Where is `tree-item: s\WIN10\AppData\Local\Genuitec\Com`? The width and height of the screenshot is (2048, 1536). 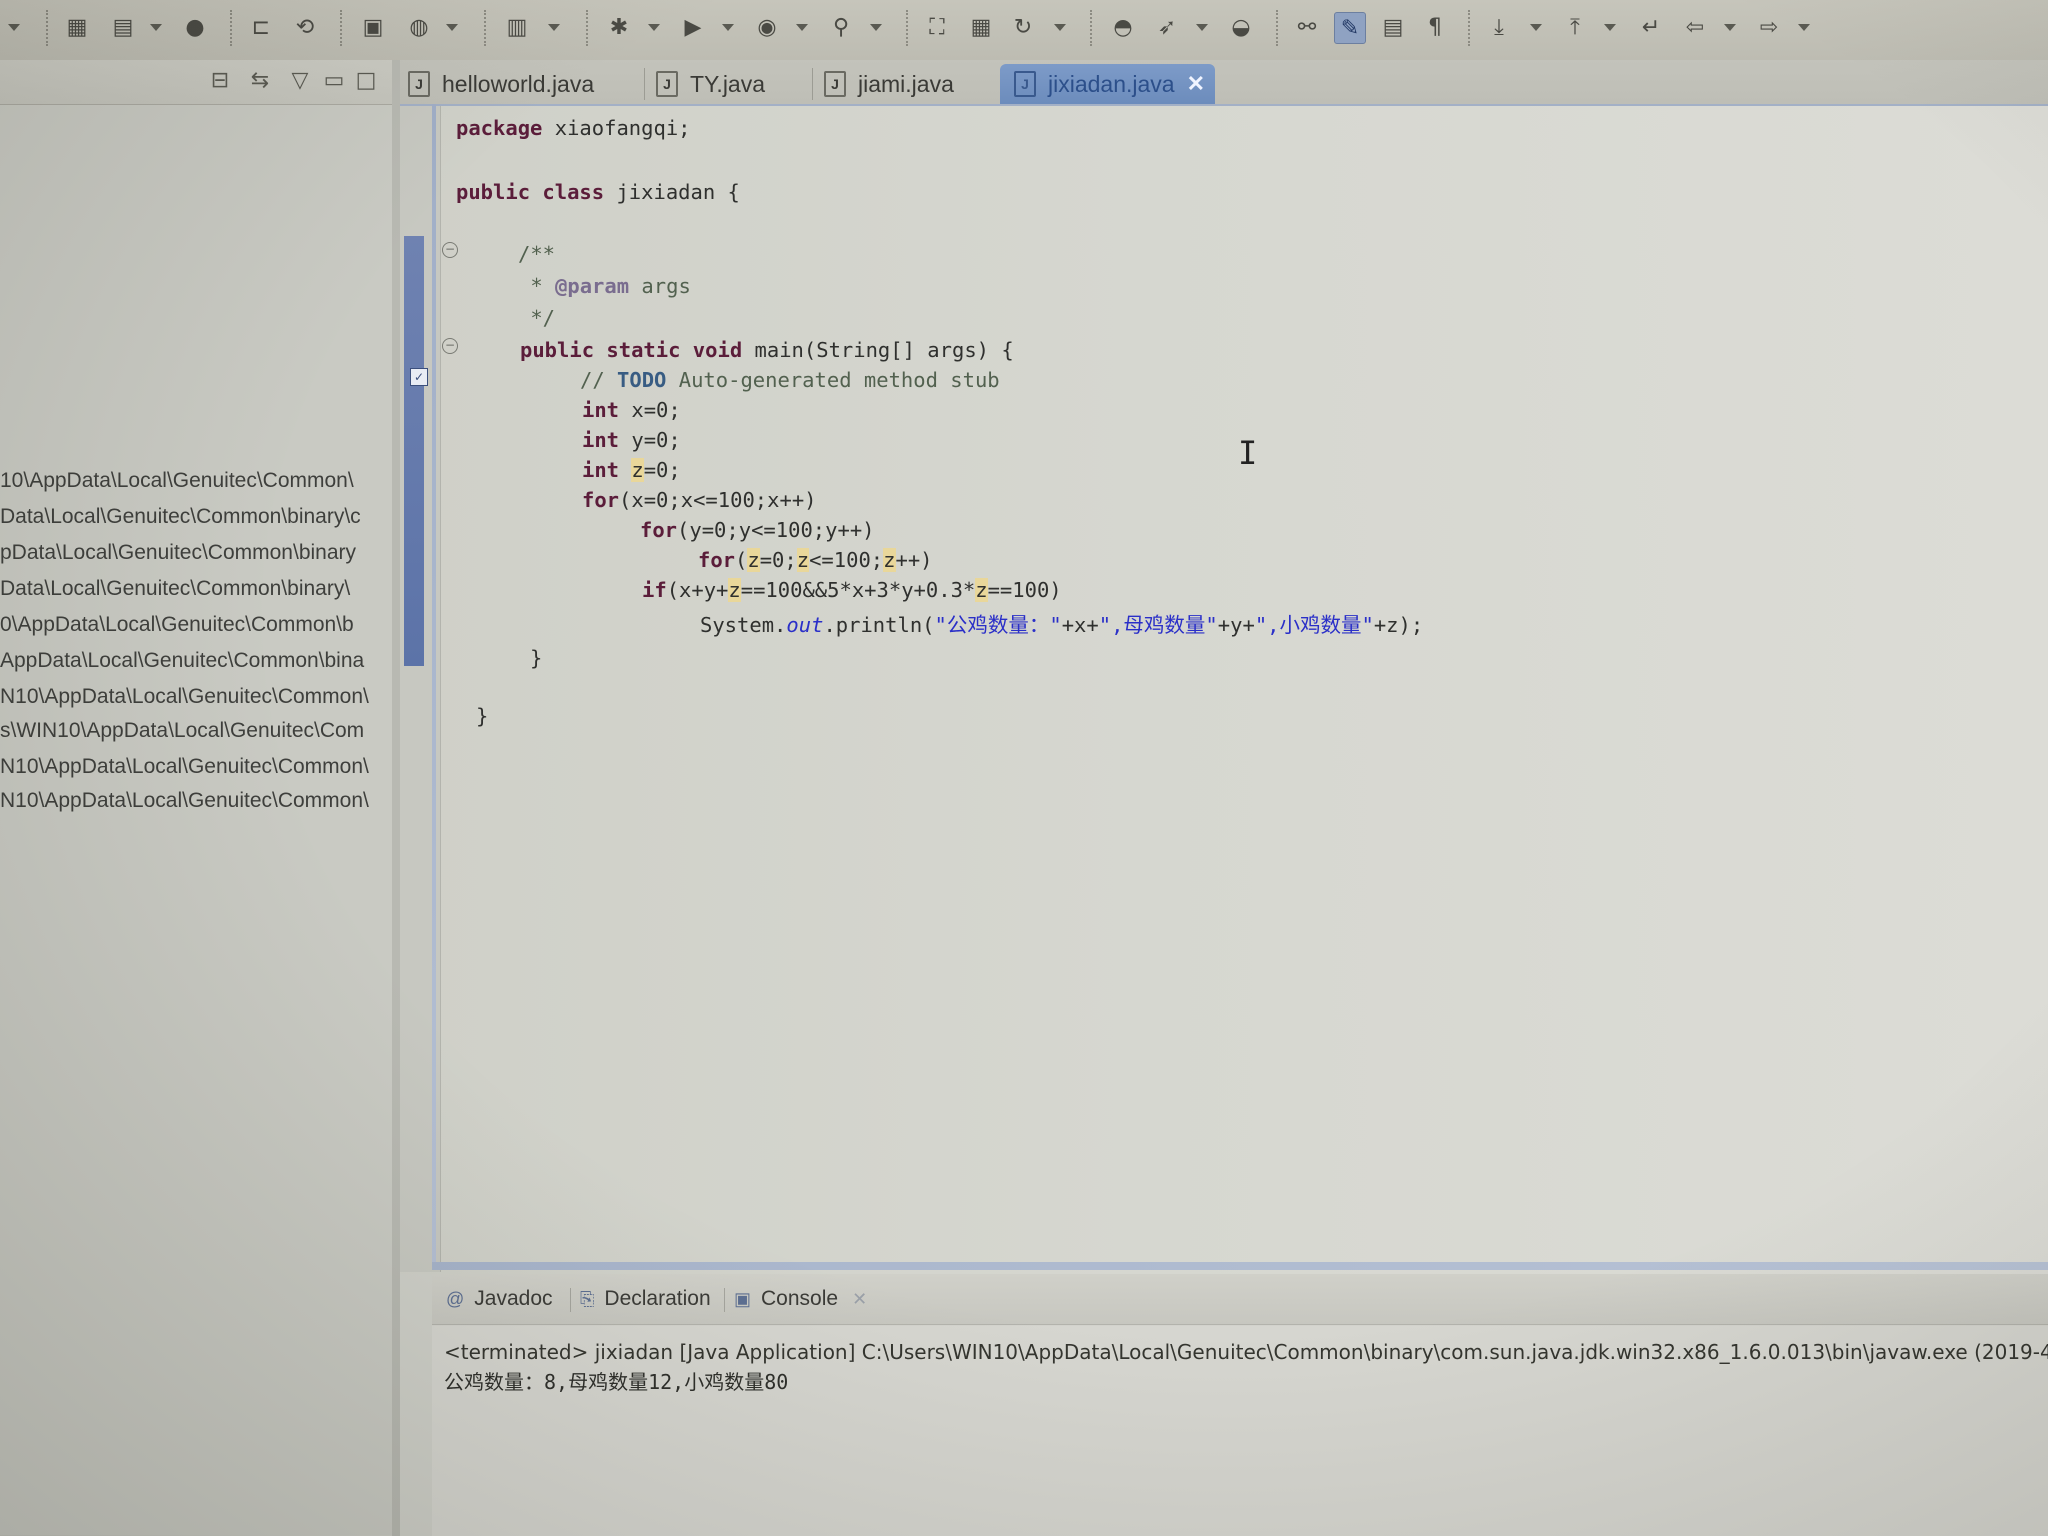
tree-item: s\WIN10\AppData\Local\Genuitec\Com is located at coordinates (203, 731).